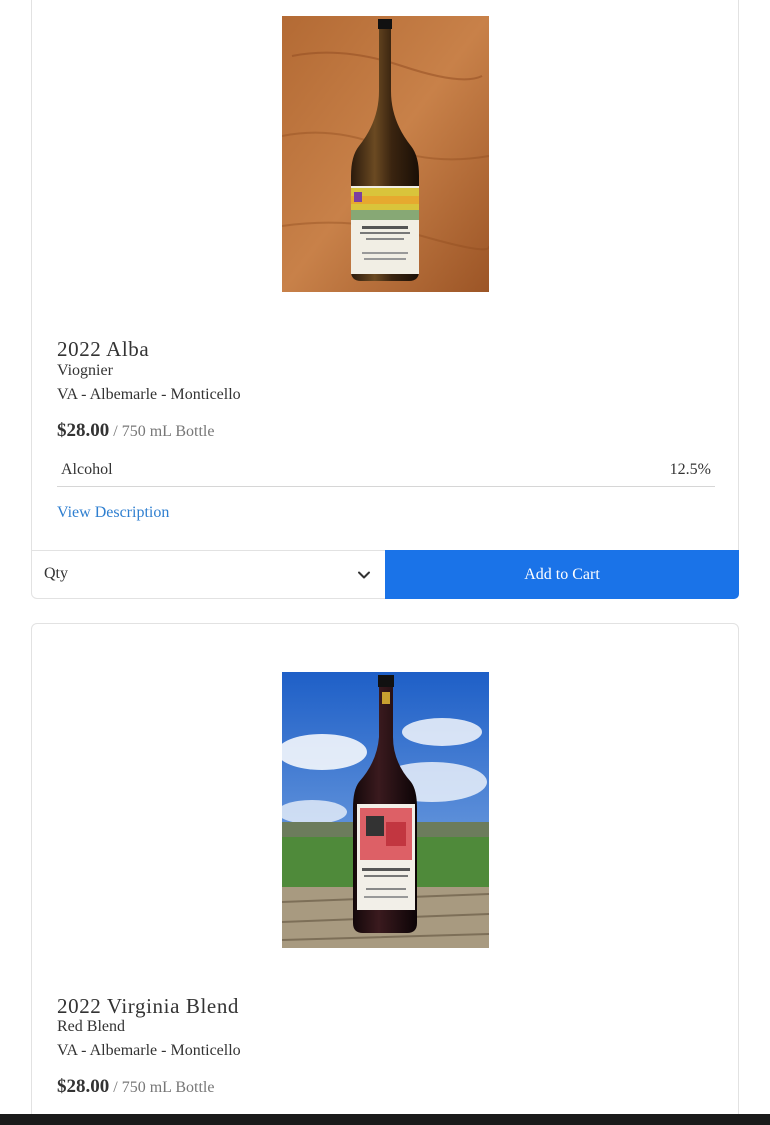 This screenshot has height=1125, width=770. Describe the element at coordinates (385, 1119) in the screenshot. I see `bottom-bar` at that location.